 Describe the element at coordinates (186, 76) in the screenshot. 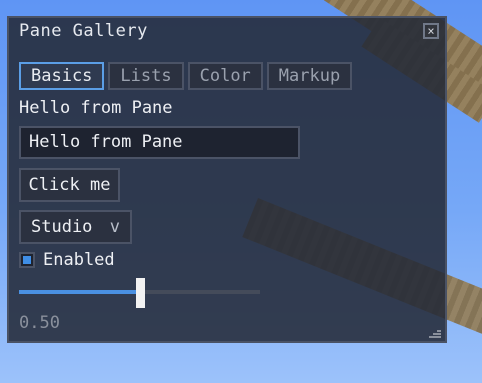

I see `tab-bar: Basics Lists Color Markup` at that location.